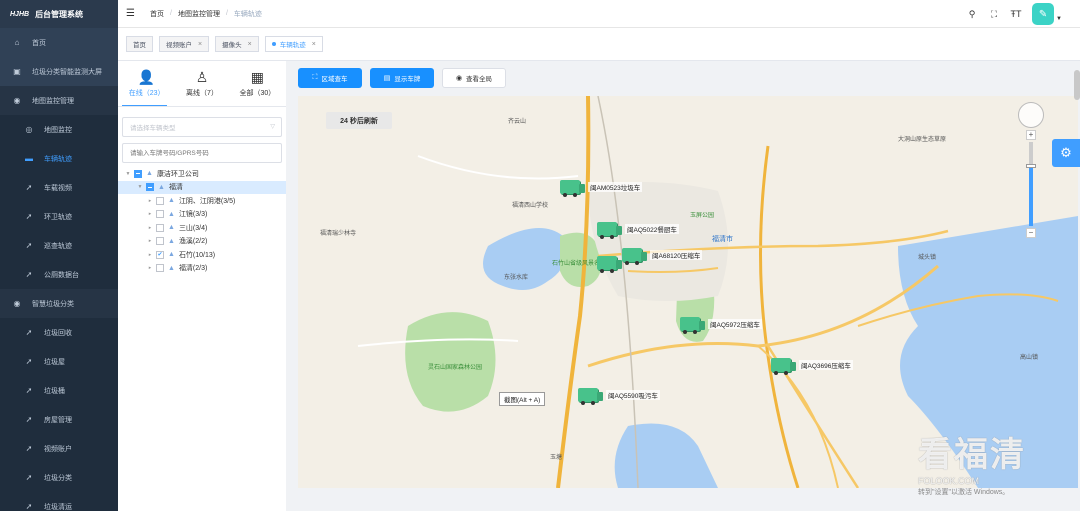 This screenshot has height=511, width=1080. Describe the element at coordinates (994, 14) in the screenshot. I see `fullscreen-icon: ⛶` at that location.